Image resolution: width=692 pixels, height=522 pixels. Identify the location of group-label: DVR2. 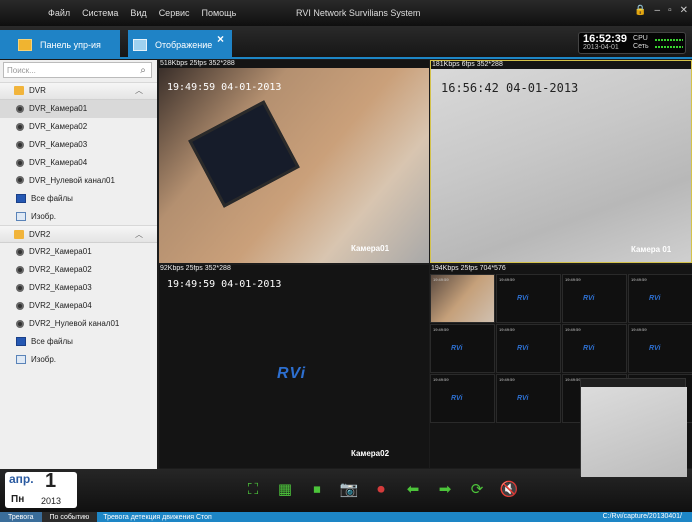
(40, 234).